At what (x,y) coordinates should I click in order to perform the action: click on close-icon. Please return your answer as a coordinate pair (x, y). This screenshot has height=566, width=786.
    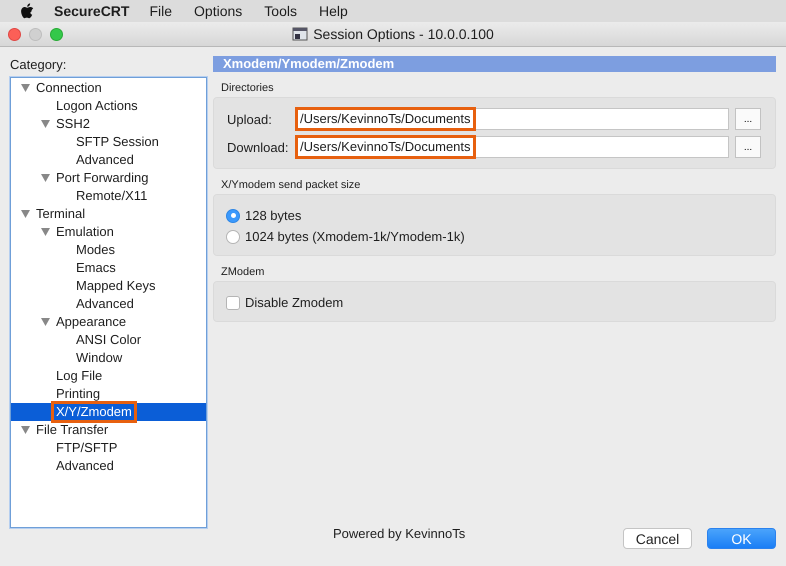
    Looking at the image, I should click on (14, 34).